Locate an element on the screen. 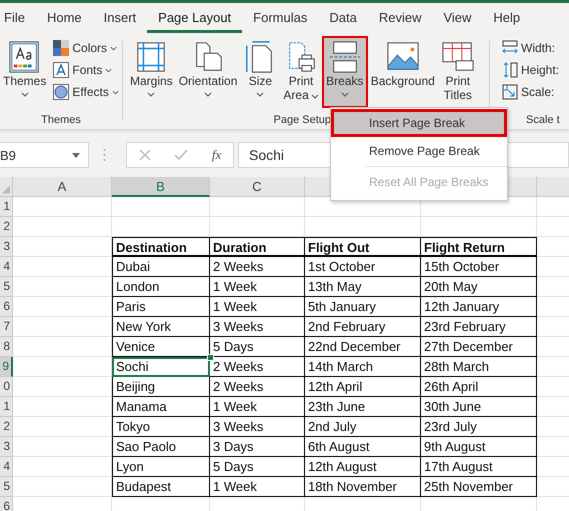  table-cell: Sao Paolo is located at coordinates (161, 447).